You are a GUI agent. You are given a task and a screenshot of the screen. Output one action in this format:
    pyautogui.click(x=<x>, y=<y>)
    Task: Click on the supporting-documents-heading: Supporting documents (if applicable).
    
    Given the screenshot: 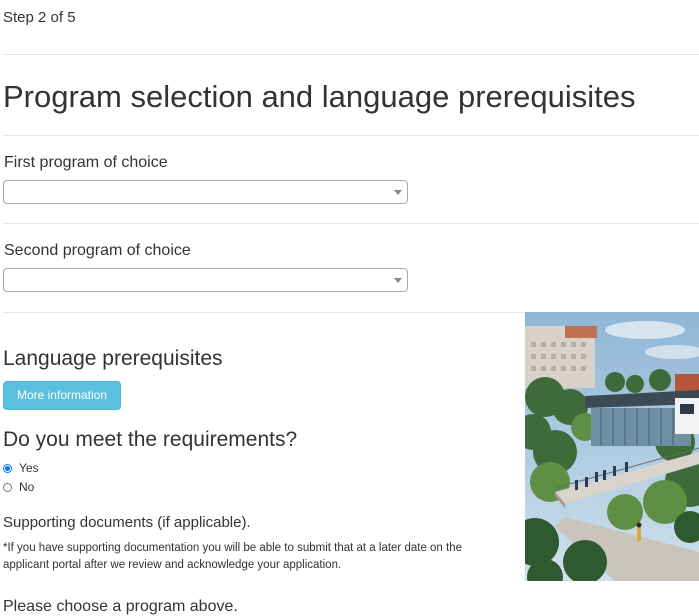 What is the action you would take?
    pyautogui.click(x=127, y=522)
    